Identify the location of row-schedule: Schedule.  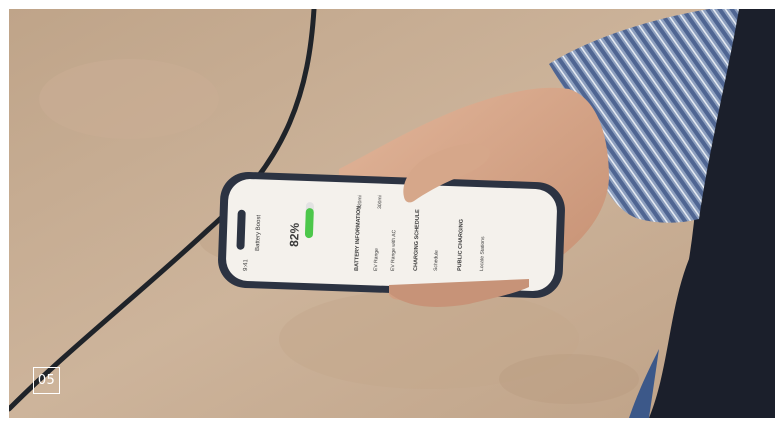
(436, 260).